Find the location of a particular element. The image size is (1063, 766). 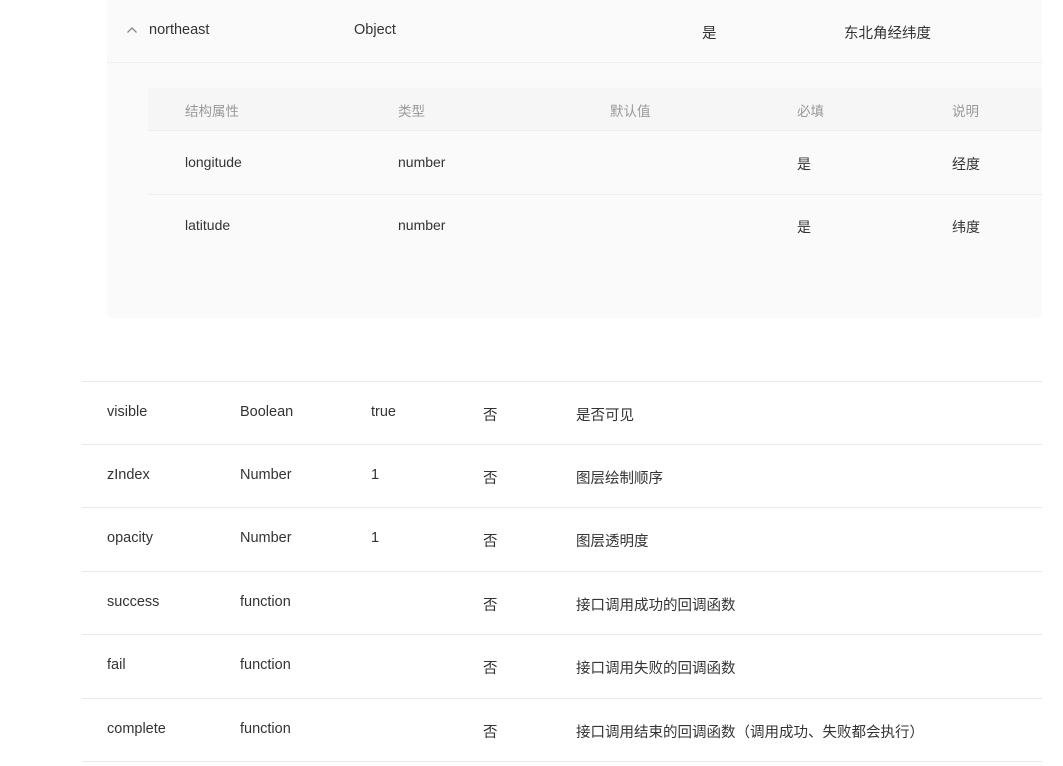

param-name: fail is located at coordinates (116, 665).